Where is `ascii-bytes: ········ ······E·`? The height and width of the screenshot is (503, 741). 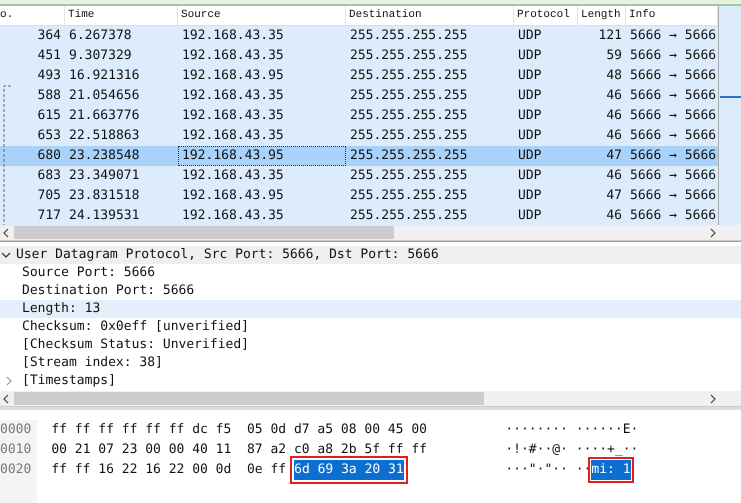
ascii-bytes: ········ ······E· is located at coordinates (571, 430).